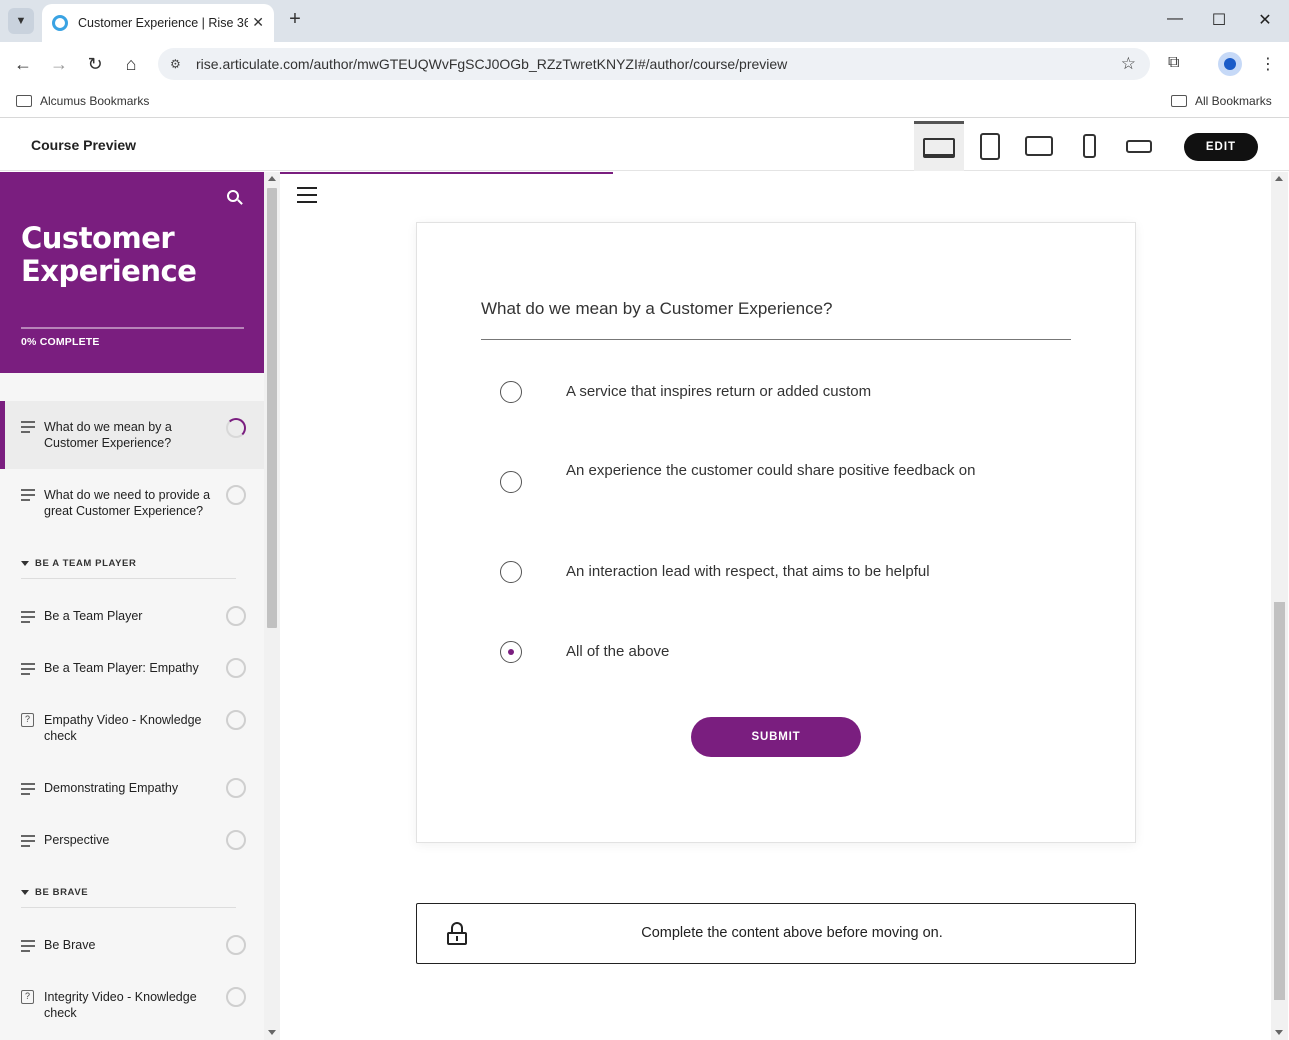 The height and width of the screenshot is (1040, 1289). What do you see at coordinates (1175, 19) in the screenshot?
I see `minimize-icon: —` at bounding box center [1175, 19].